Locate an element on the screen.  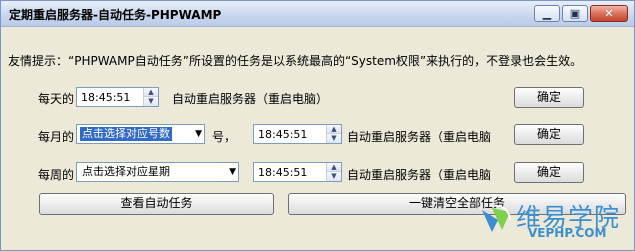
weekly-confirm-button: 确定 is located at coordinates (549, 172).